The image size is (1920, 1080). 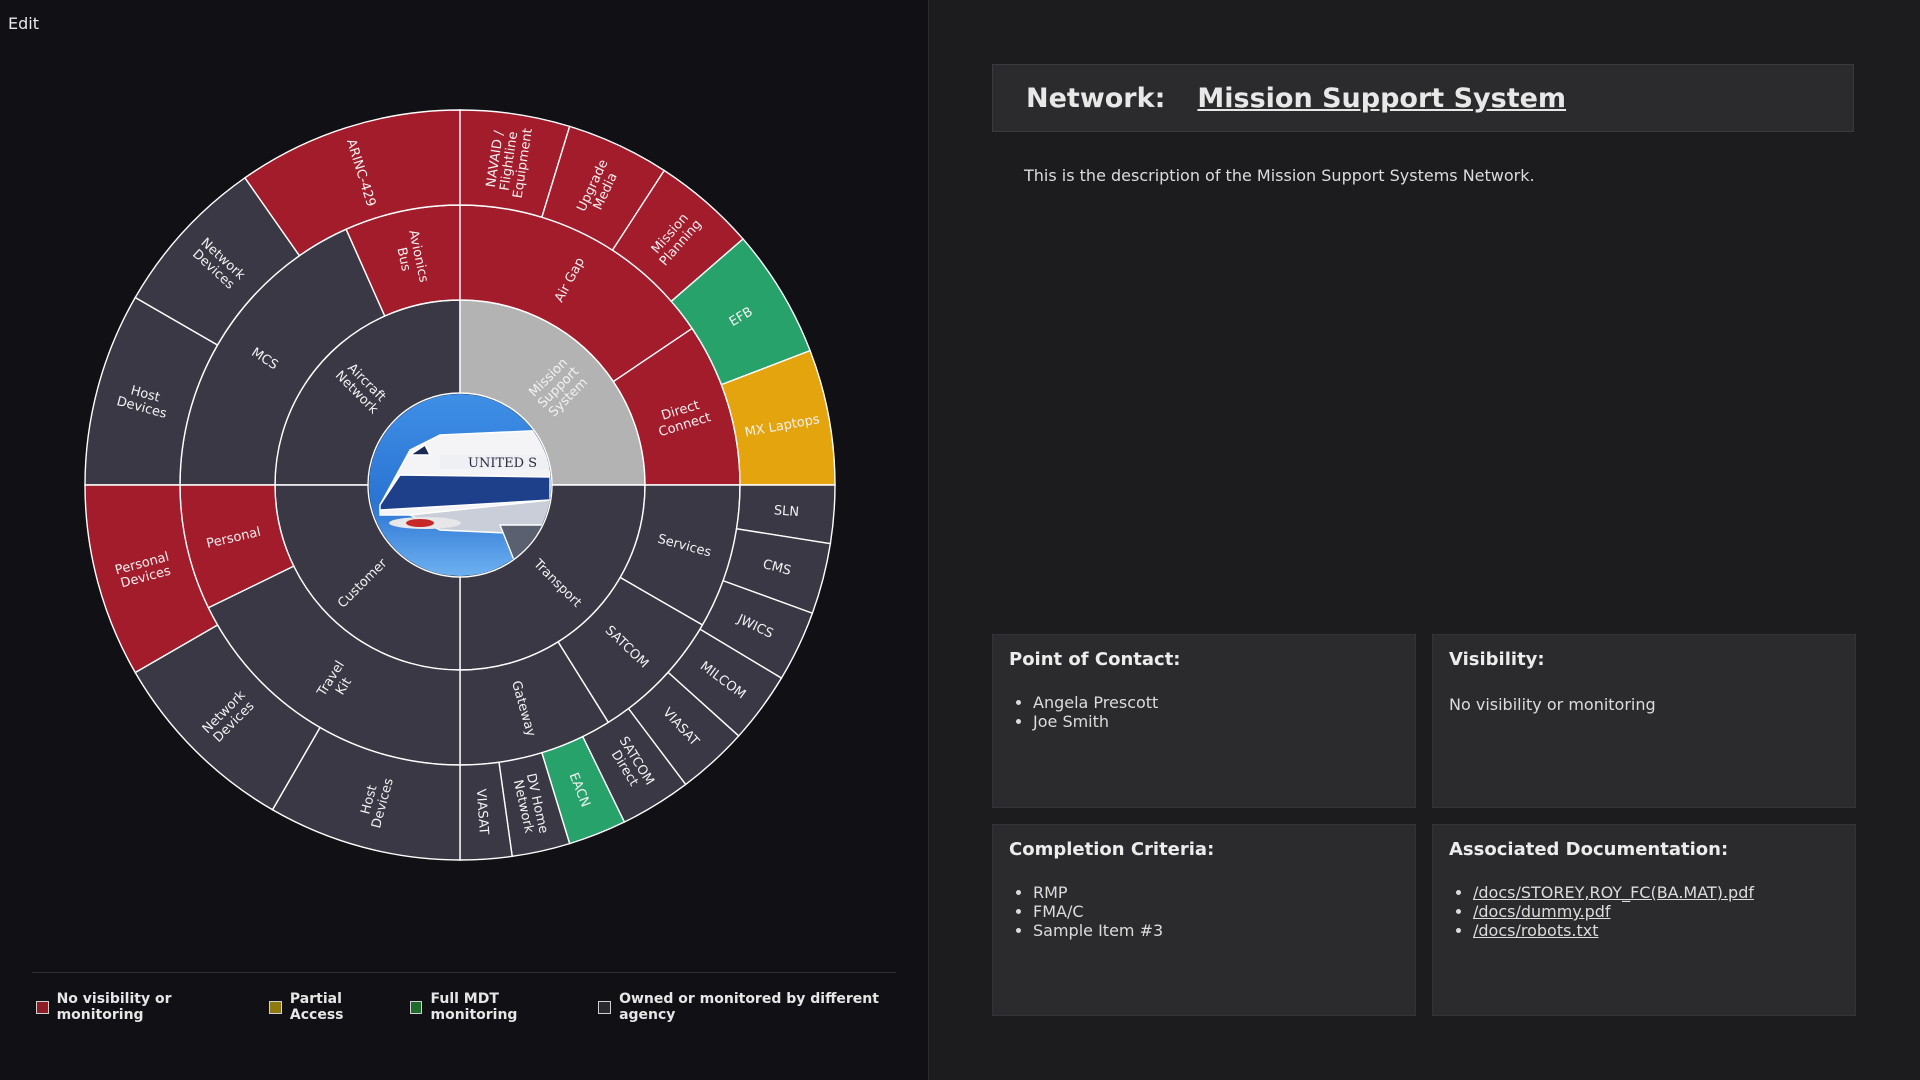 What do you see at coordinates (1589, 849) in the screenshot?
I see `card-title: Associated Documentation:` at bounding box center [1589, 849].